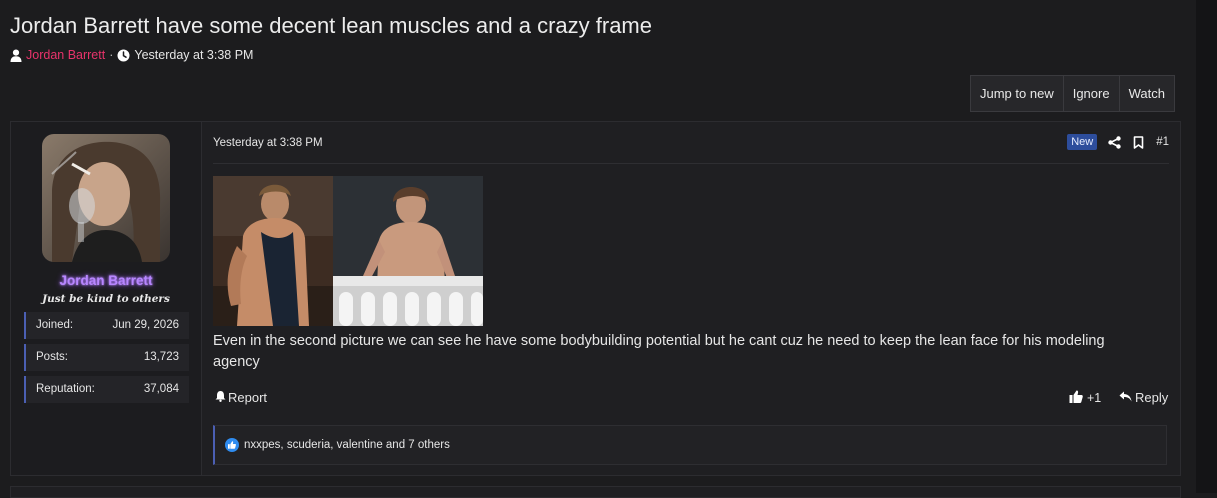  Describe the element at coordinates (1092, 93) in the screenshot. I see `ignore-button: Ignore` at that location.